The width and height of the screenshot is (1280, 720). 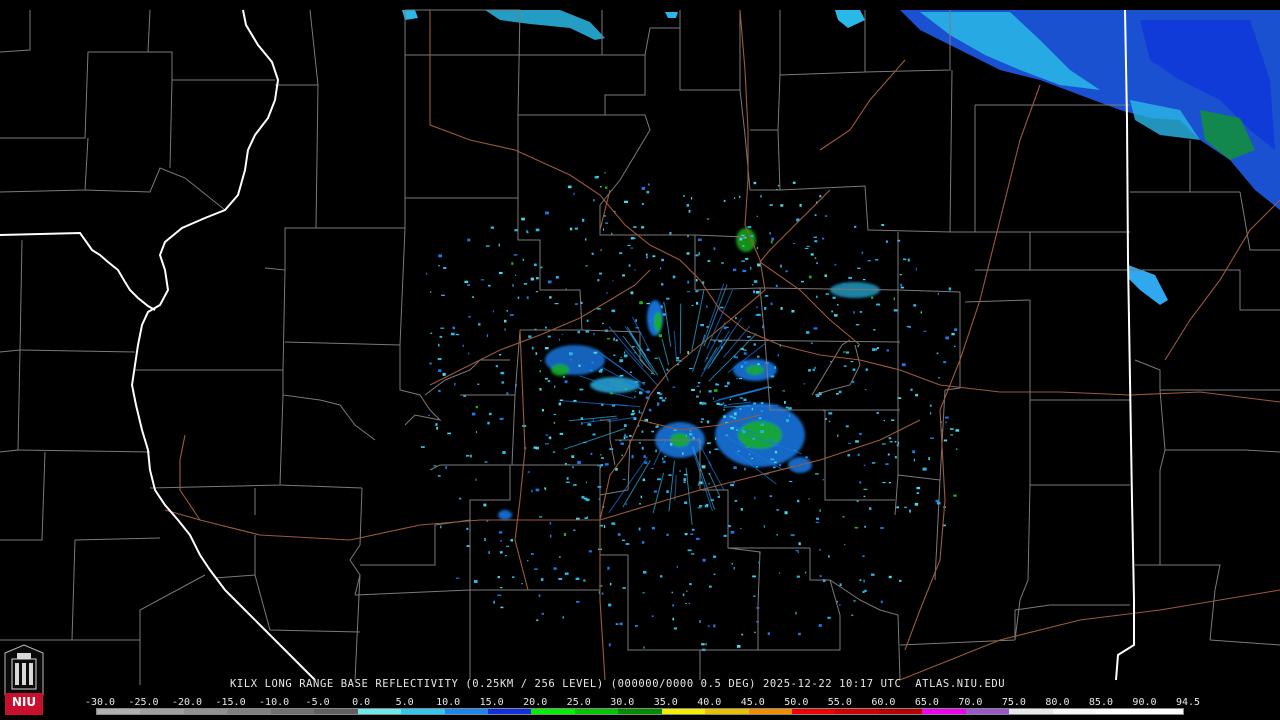 What do you see at coordinates (622, 702) in the screenshot?
I see `legend-label: 30.0` at bounding box center [622, 702].